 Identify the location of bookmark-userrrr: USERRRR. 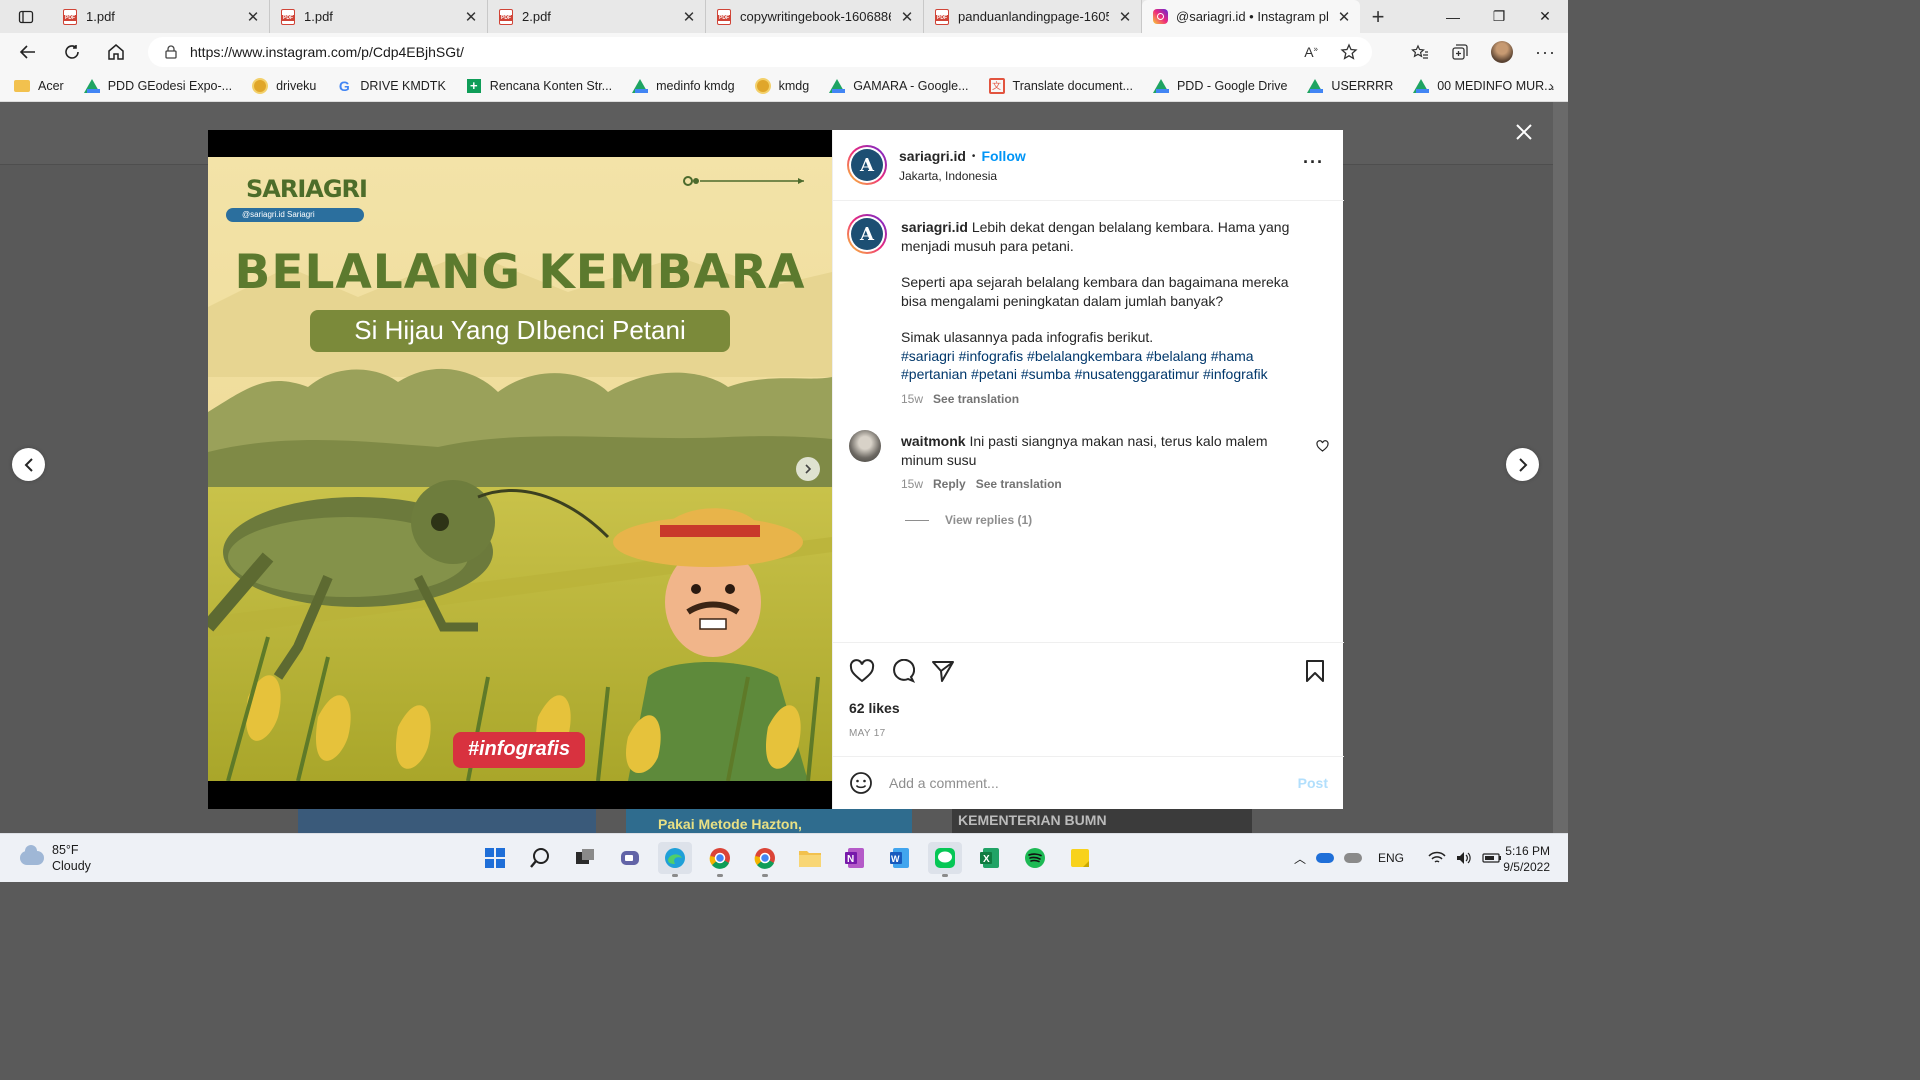
(1350, 86).